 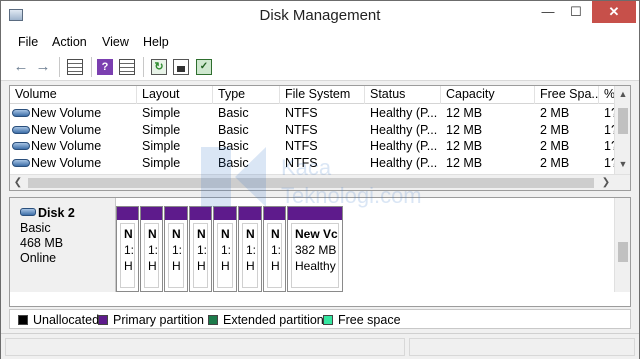 What do you see at coordinates (301, 162) in the screenshot?
I see `volume-cell: NTFS` at bounding box center [301, 162].